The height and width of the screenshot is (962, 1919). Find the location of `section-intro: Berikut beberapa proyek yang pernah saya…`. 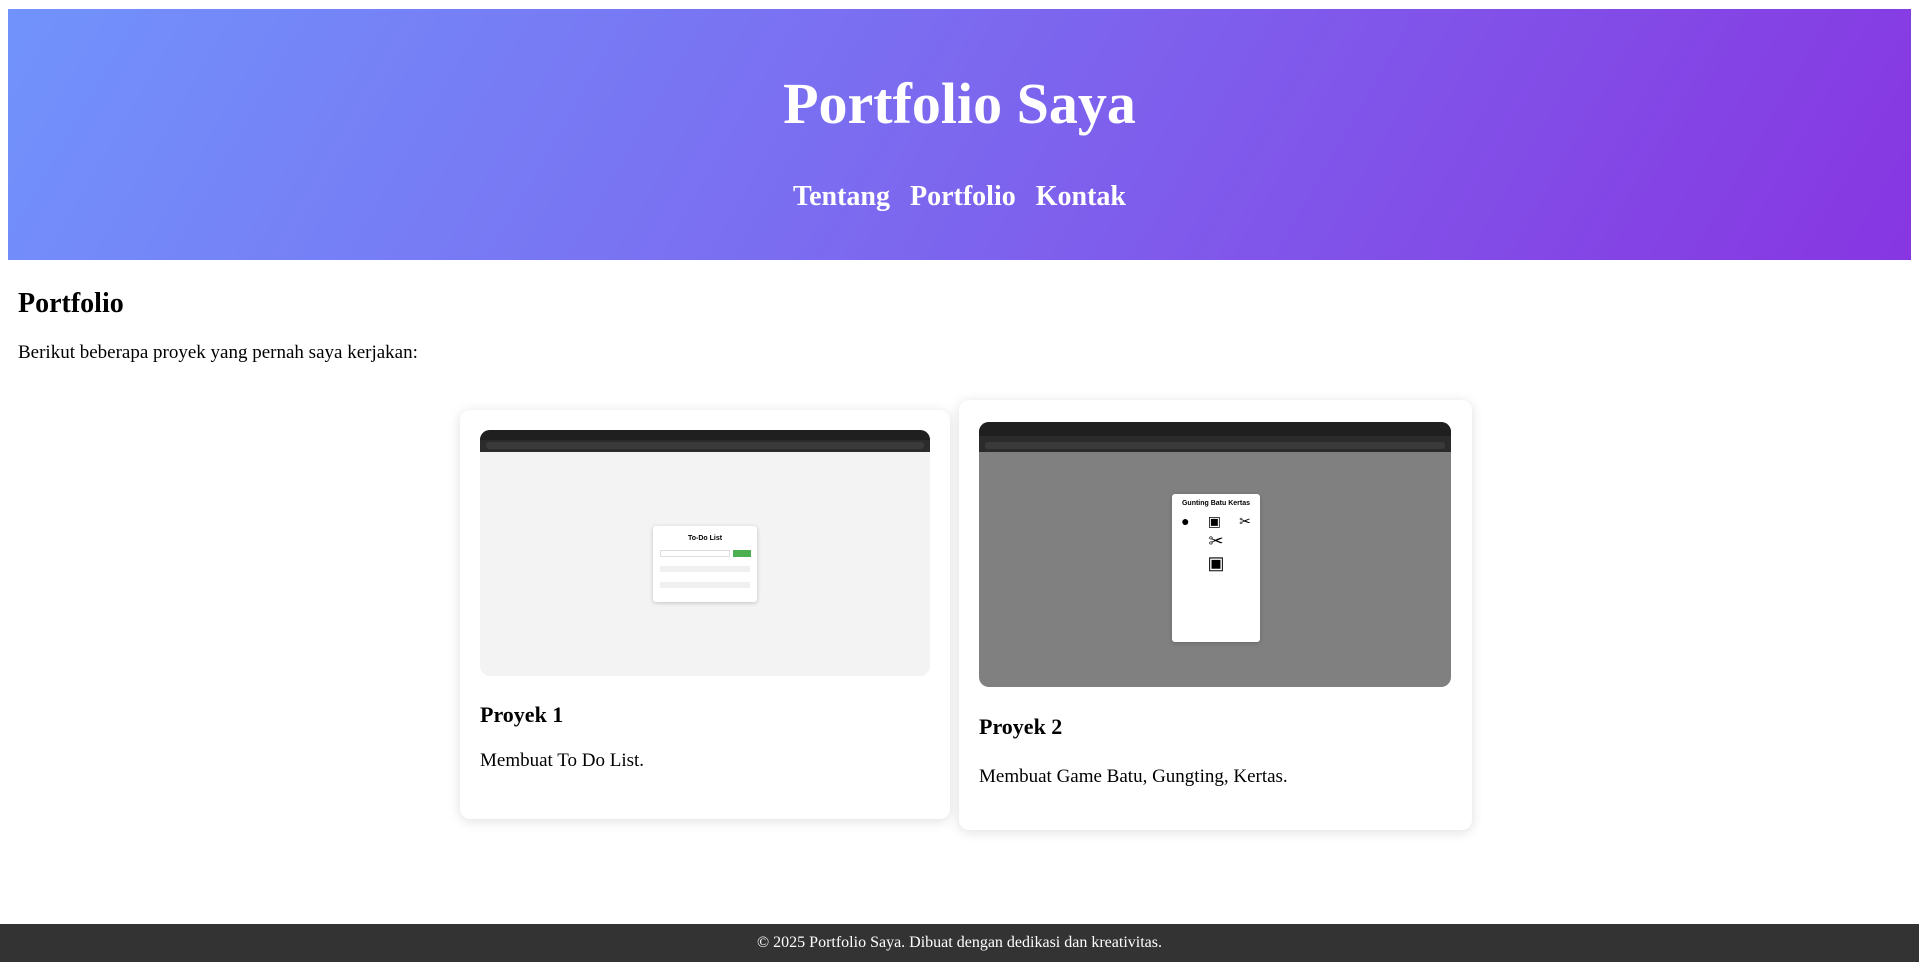

section-intro: Berikut beberapa proyek yang pernah saya… is located at coordinates (218, 352).